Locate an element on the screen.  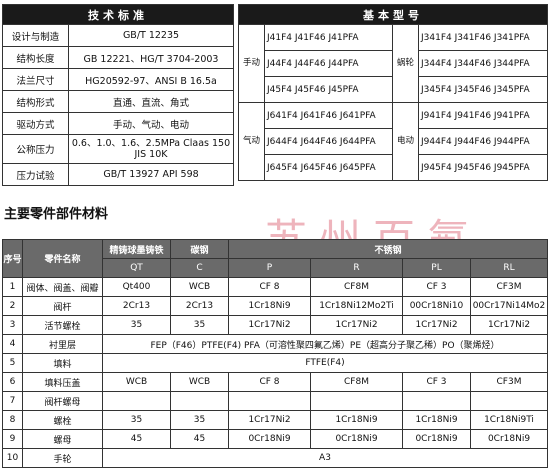
header-stainless: 不锈钢 is located at coordinates (388, 249).